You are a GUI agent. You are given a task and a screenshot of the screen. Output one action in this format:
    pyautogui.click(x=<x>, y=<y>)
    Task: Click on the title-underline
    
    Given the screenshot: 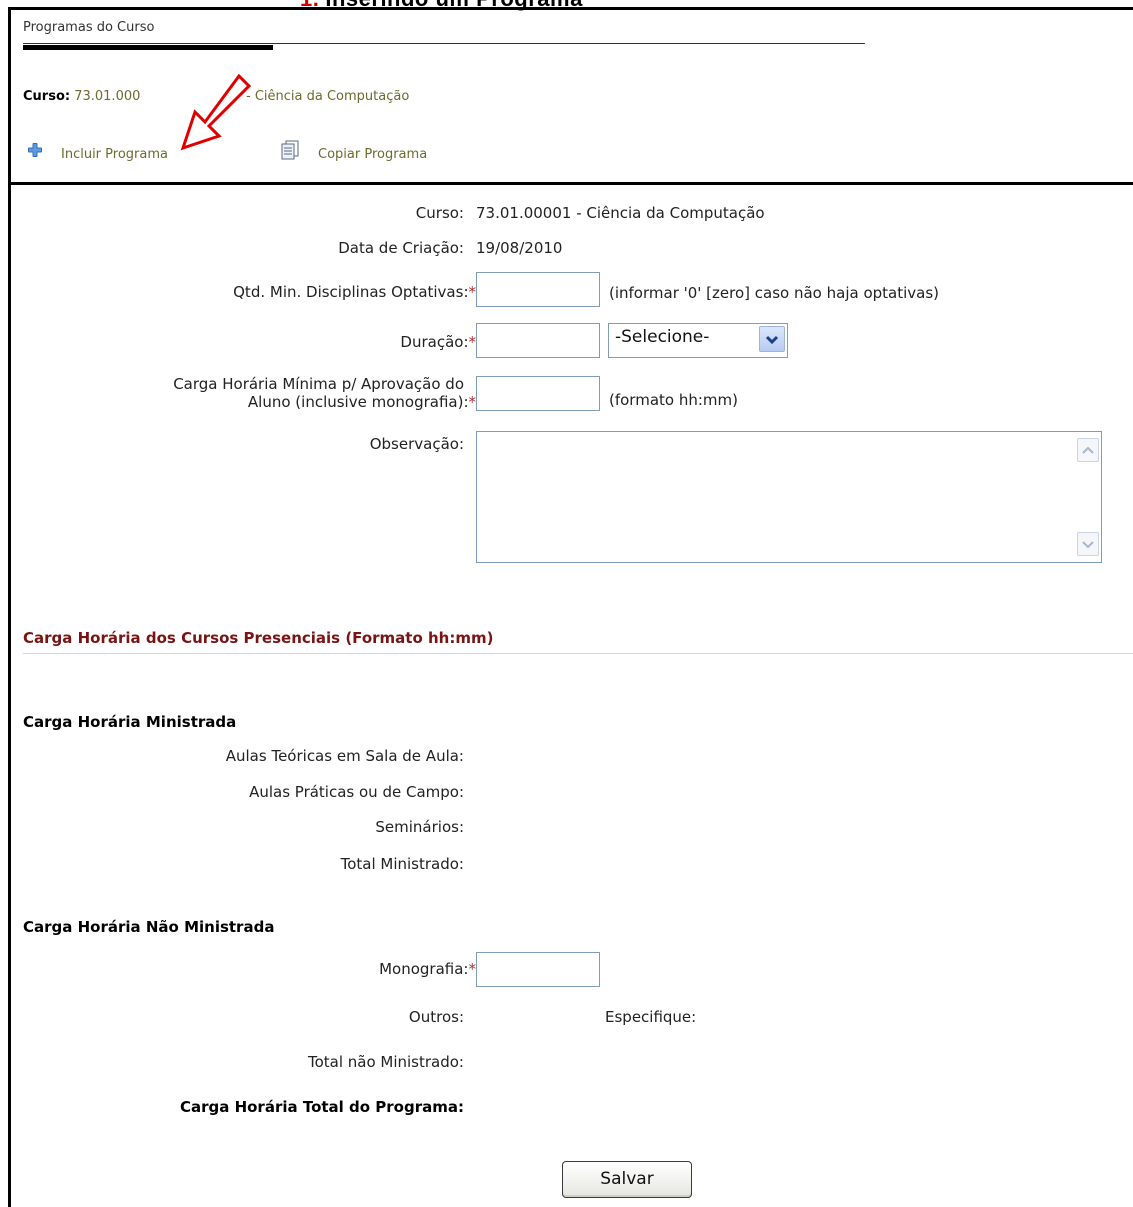 What is the action you would take?
    pyautogui.click(x=148, y=47)
    